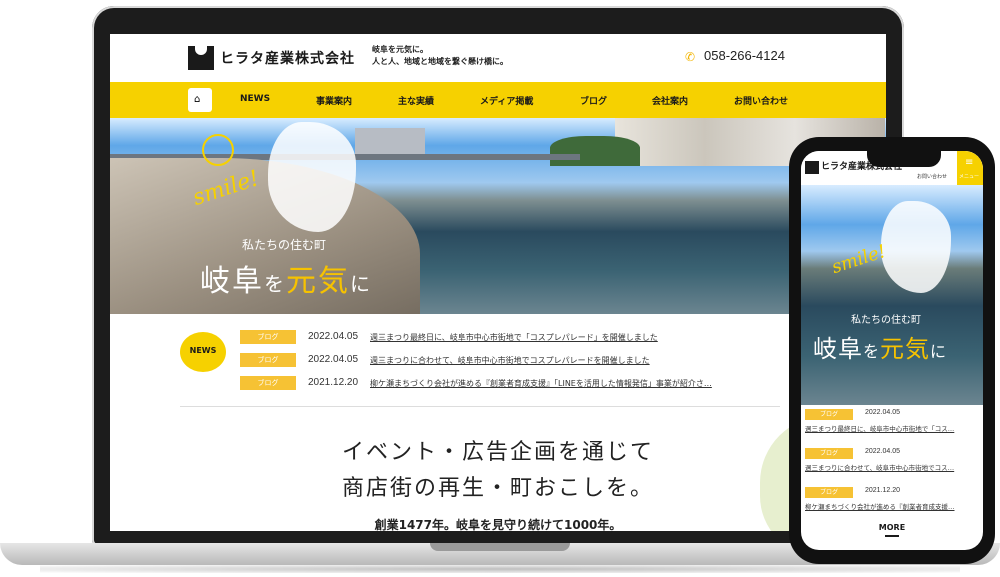 The height and width of the screenshot is (577, 1000). What do you see at coordinates (690, 57) in the screenshot?
I see `phone-icon: ✆` at bounding box center [690, 57].